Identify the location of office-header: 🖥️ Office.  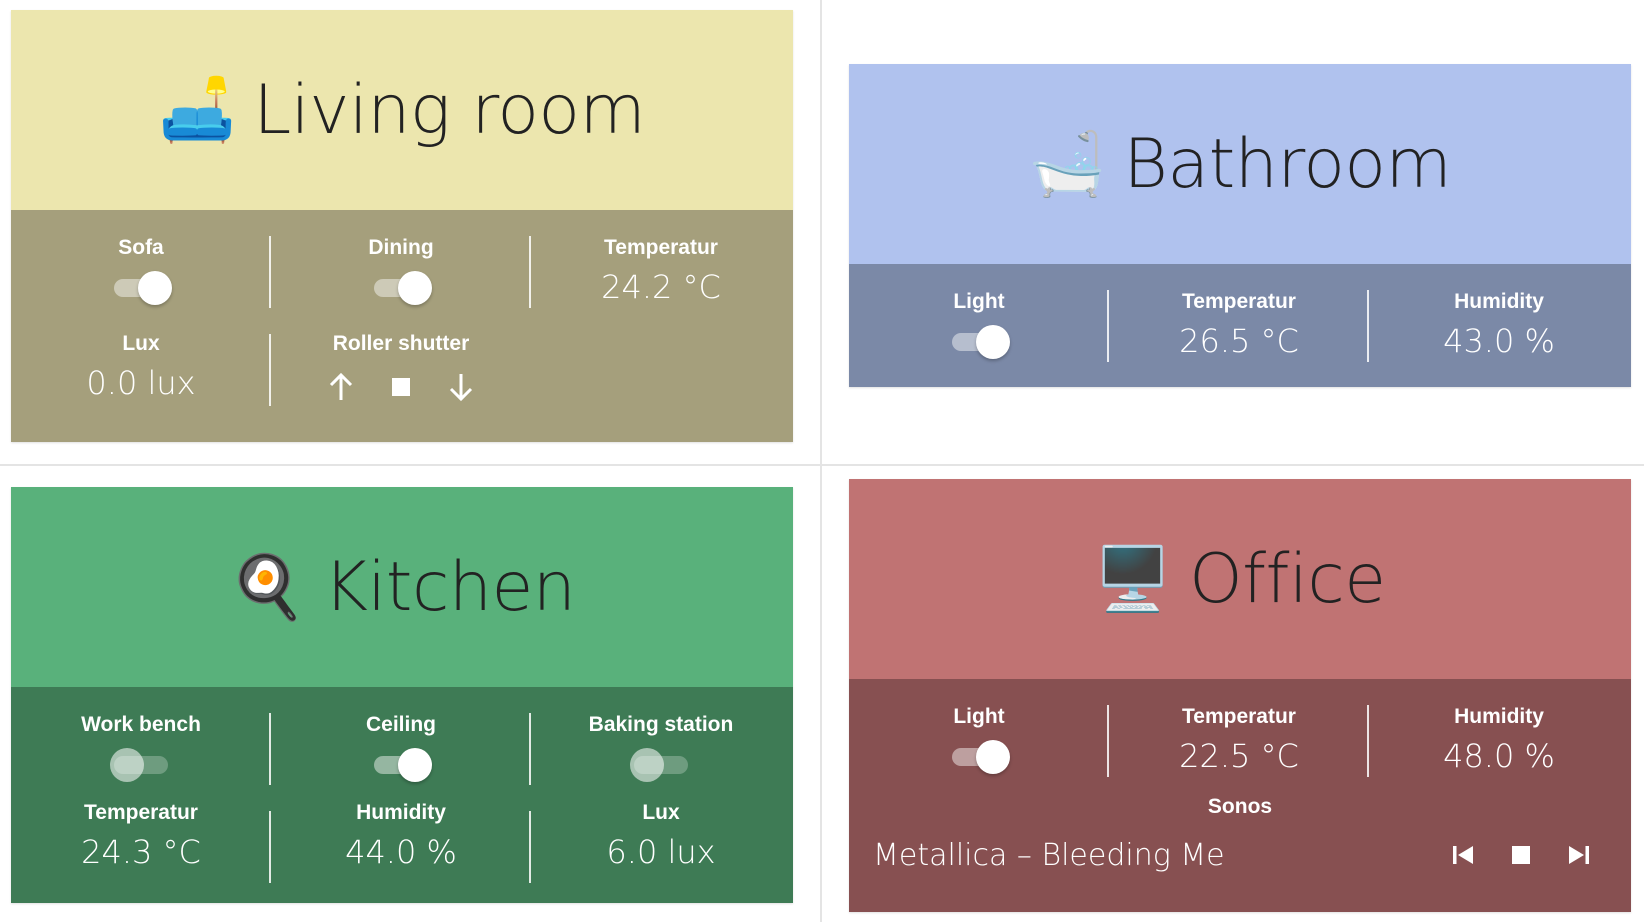
(1240, 579).